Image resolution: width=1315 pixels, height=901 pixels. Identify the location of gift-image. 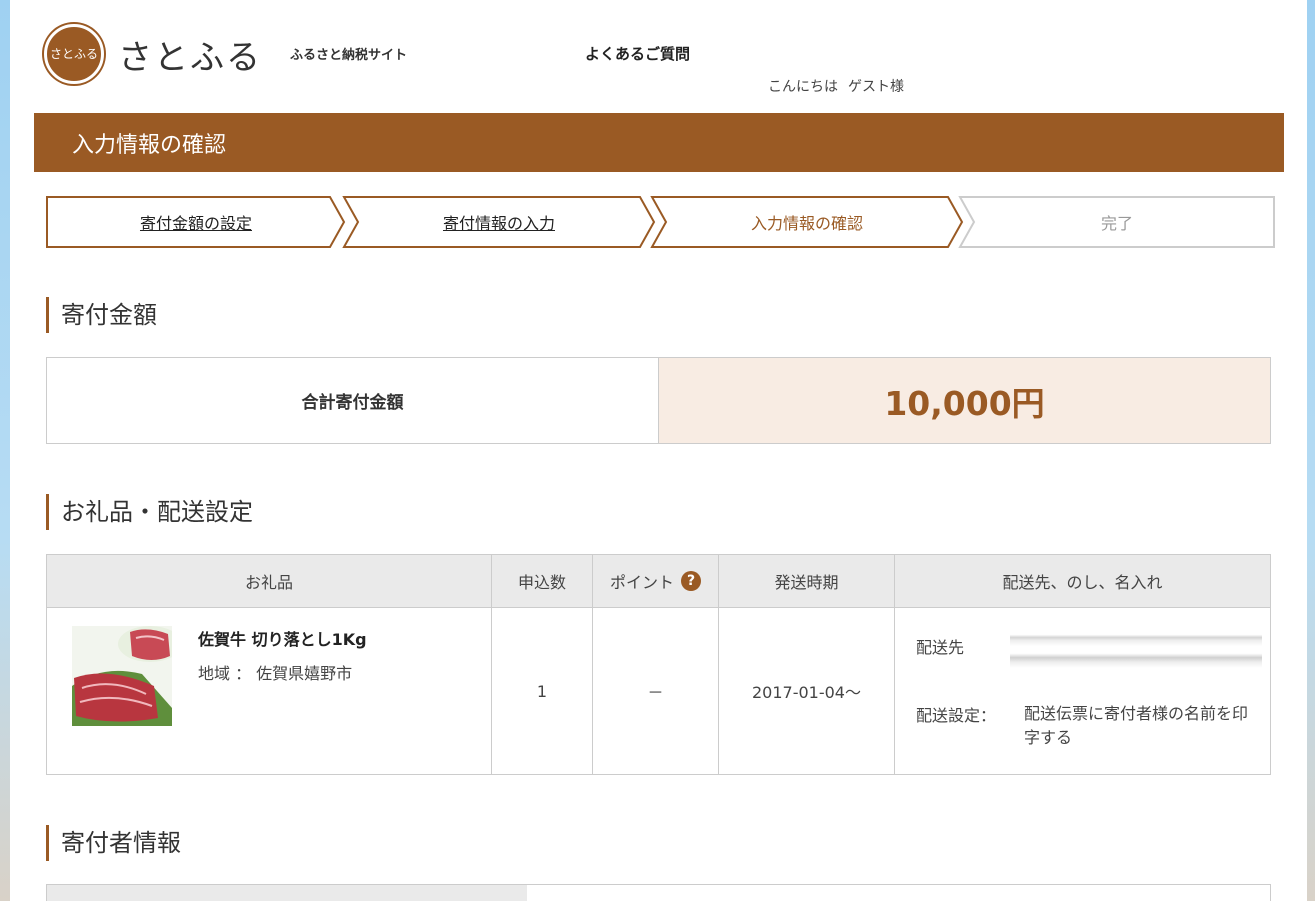
(122, 676).